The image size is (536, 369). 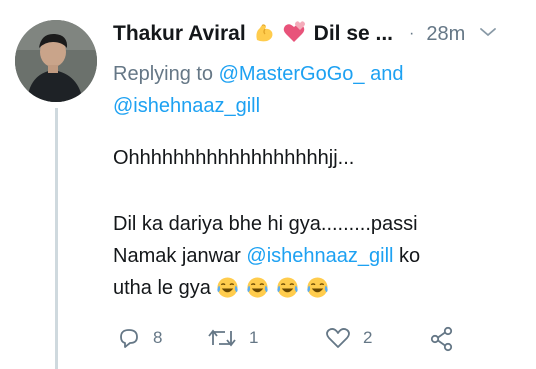 I want to click on text-fragment: Namak janwar, so click(x=177, y=256).